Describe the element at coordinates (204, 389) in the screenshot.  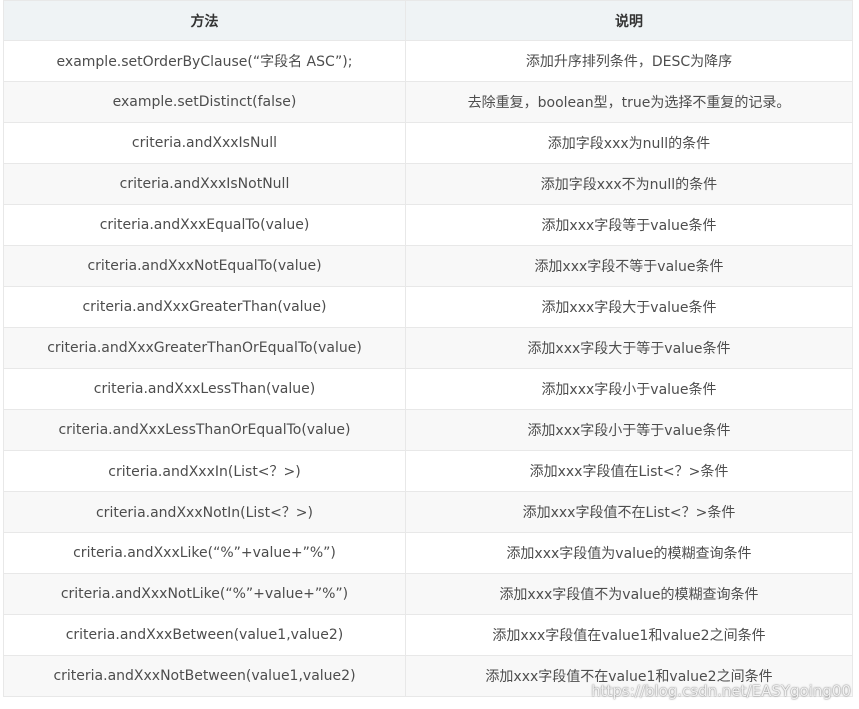
I see `method-cell: criteria.andXxxLessThan(value)` at that location.